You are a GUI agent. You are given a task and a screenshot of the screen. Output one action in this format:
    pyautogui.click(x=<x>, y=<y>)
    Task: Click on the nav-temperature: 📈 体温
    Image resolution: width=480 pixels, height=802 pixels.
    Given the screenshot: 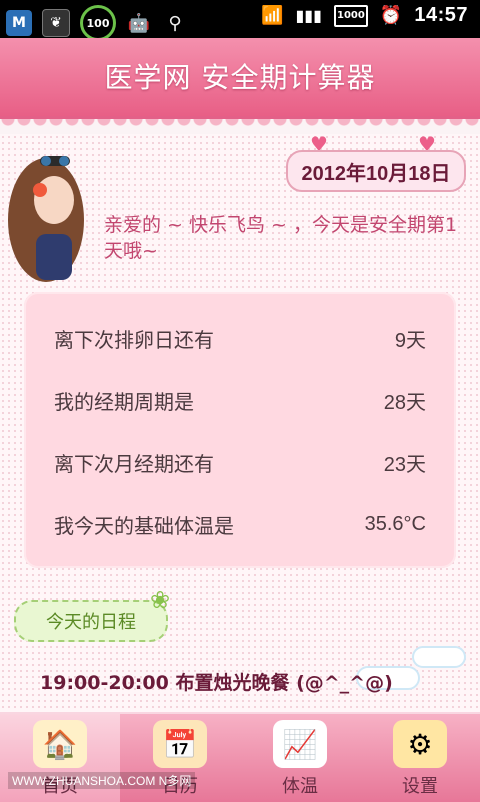 What is the action you would take?
    pyautogui.click(x=300, y=758)
    